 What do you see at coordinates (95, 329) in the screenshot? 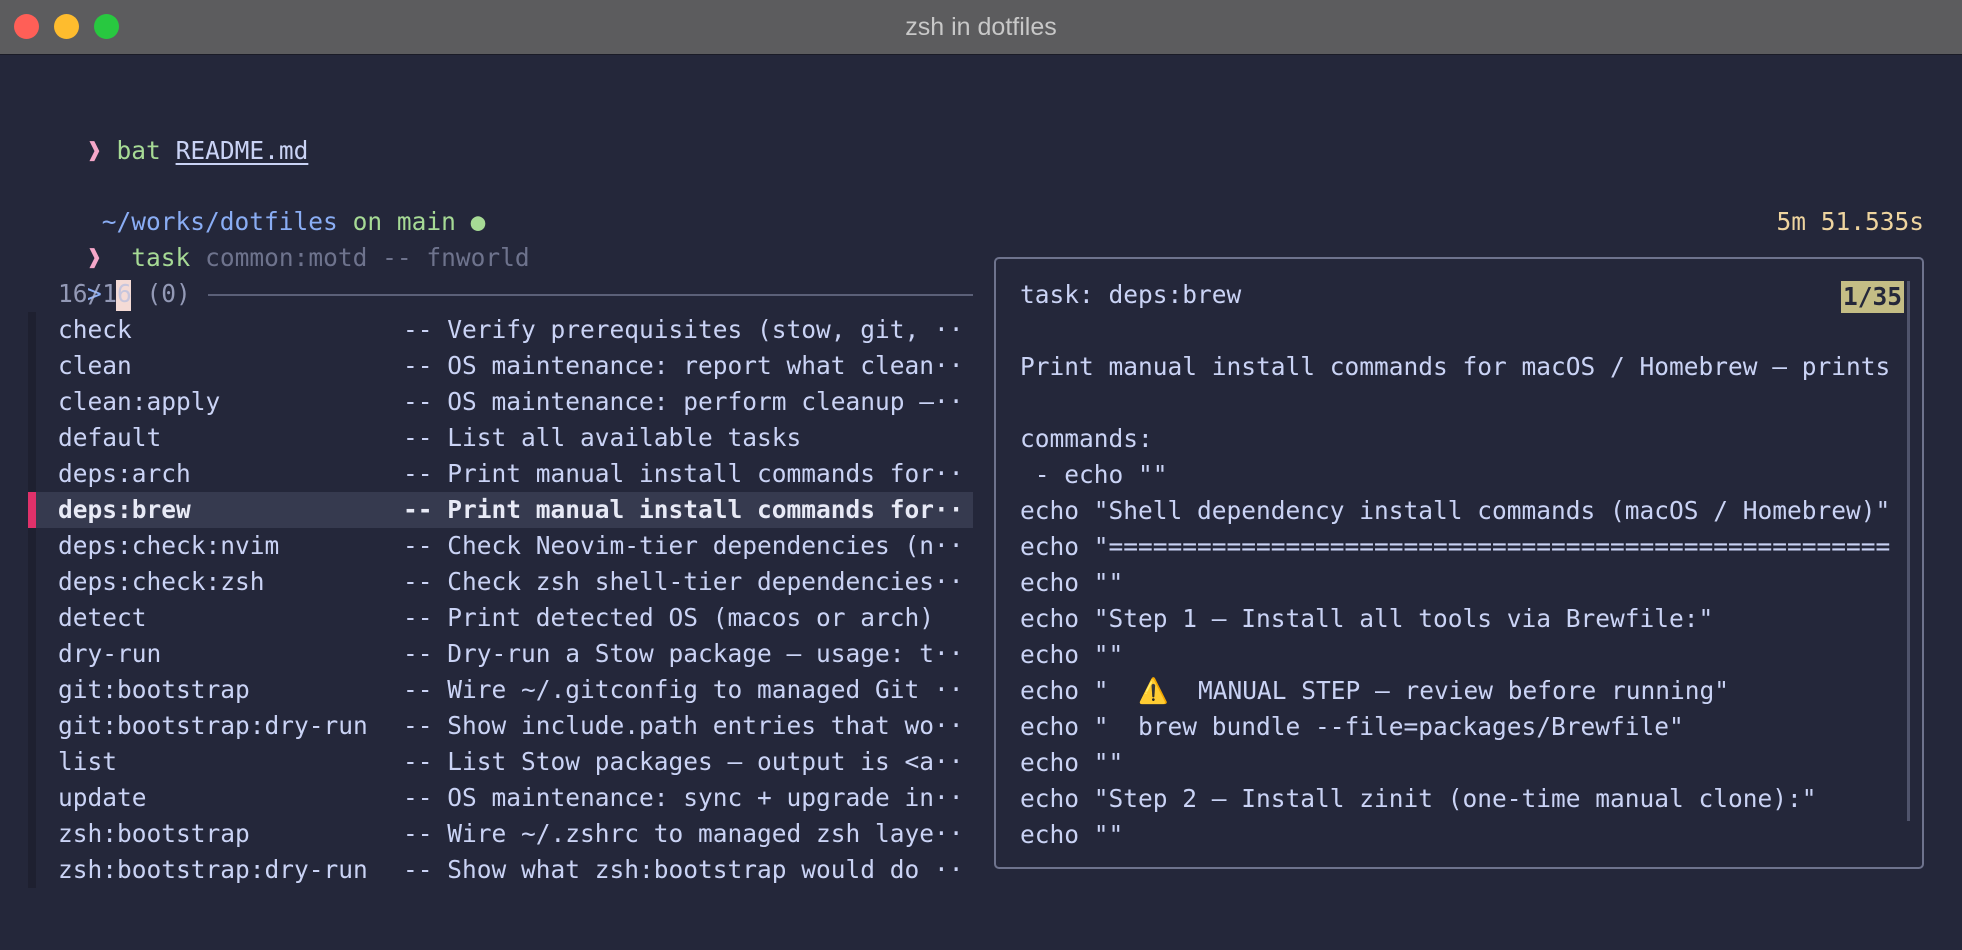
I see `task-name: check` at bounding box center [95, 329].